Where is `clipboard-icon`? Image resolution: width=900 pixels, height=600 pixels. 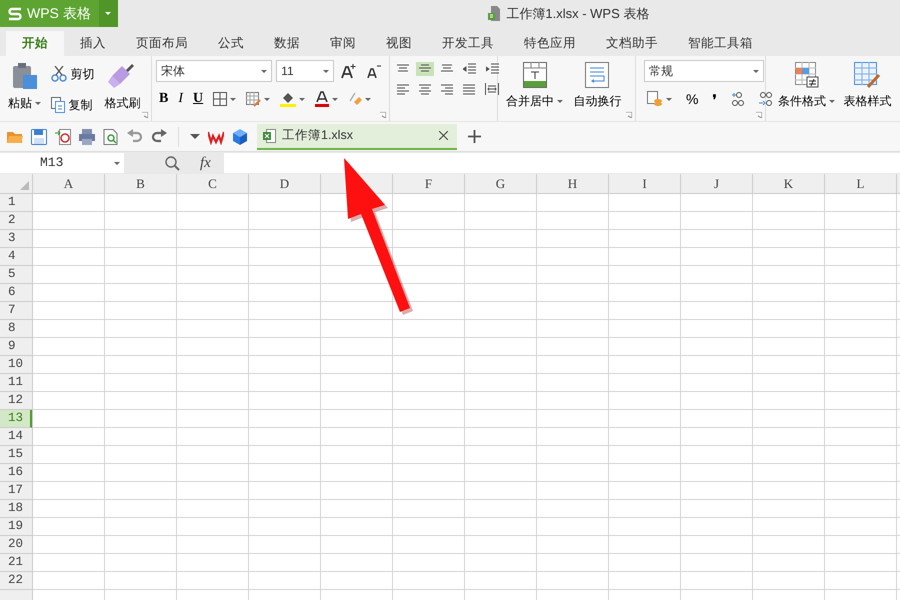 clipboard-icon is located at coordinates (24, 76).